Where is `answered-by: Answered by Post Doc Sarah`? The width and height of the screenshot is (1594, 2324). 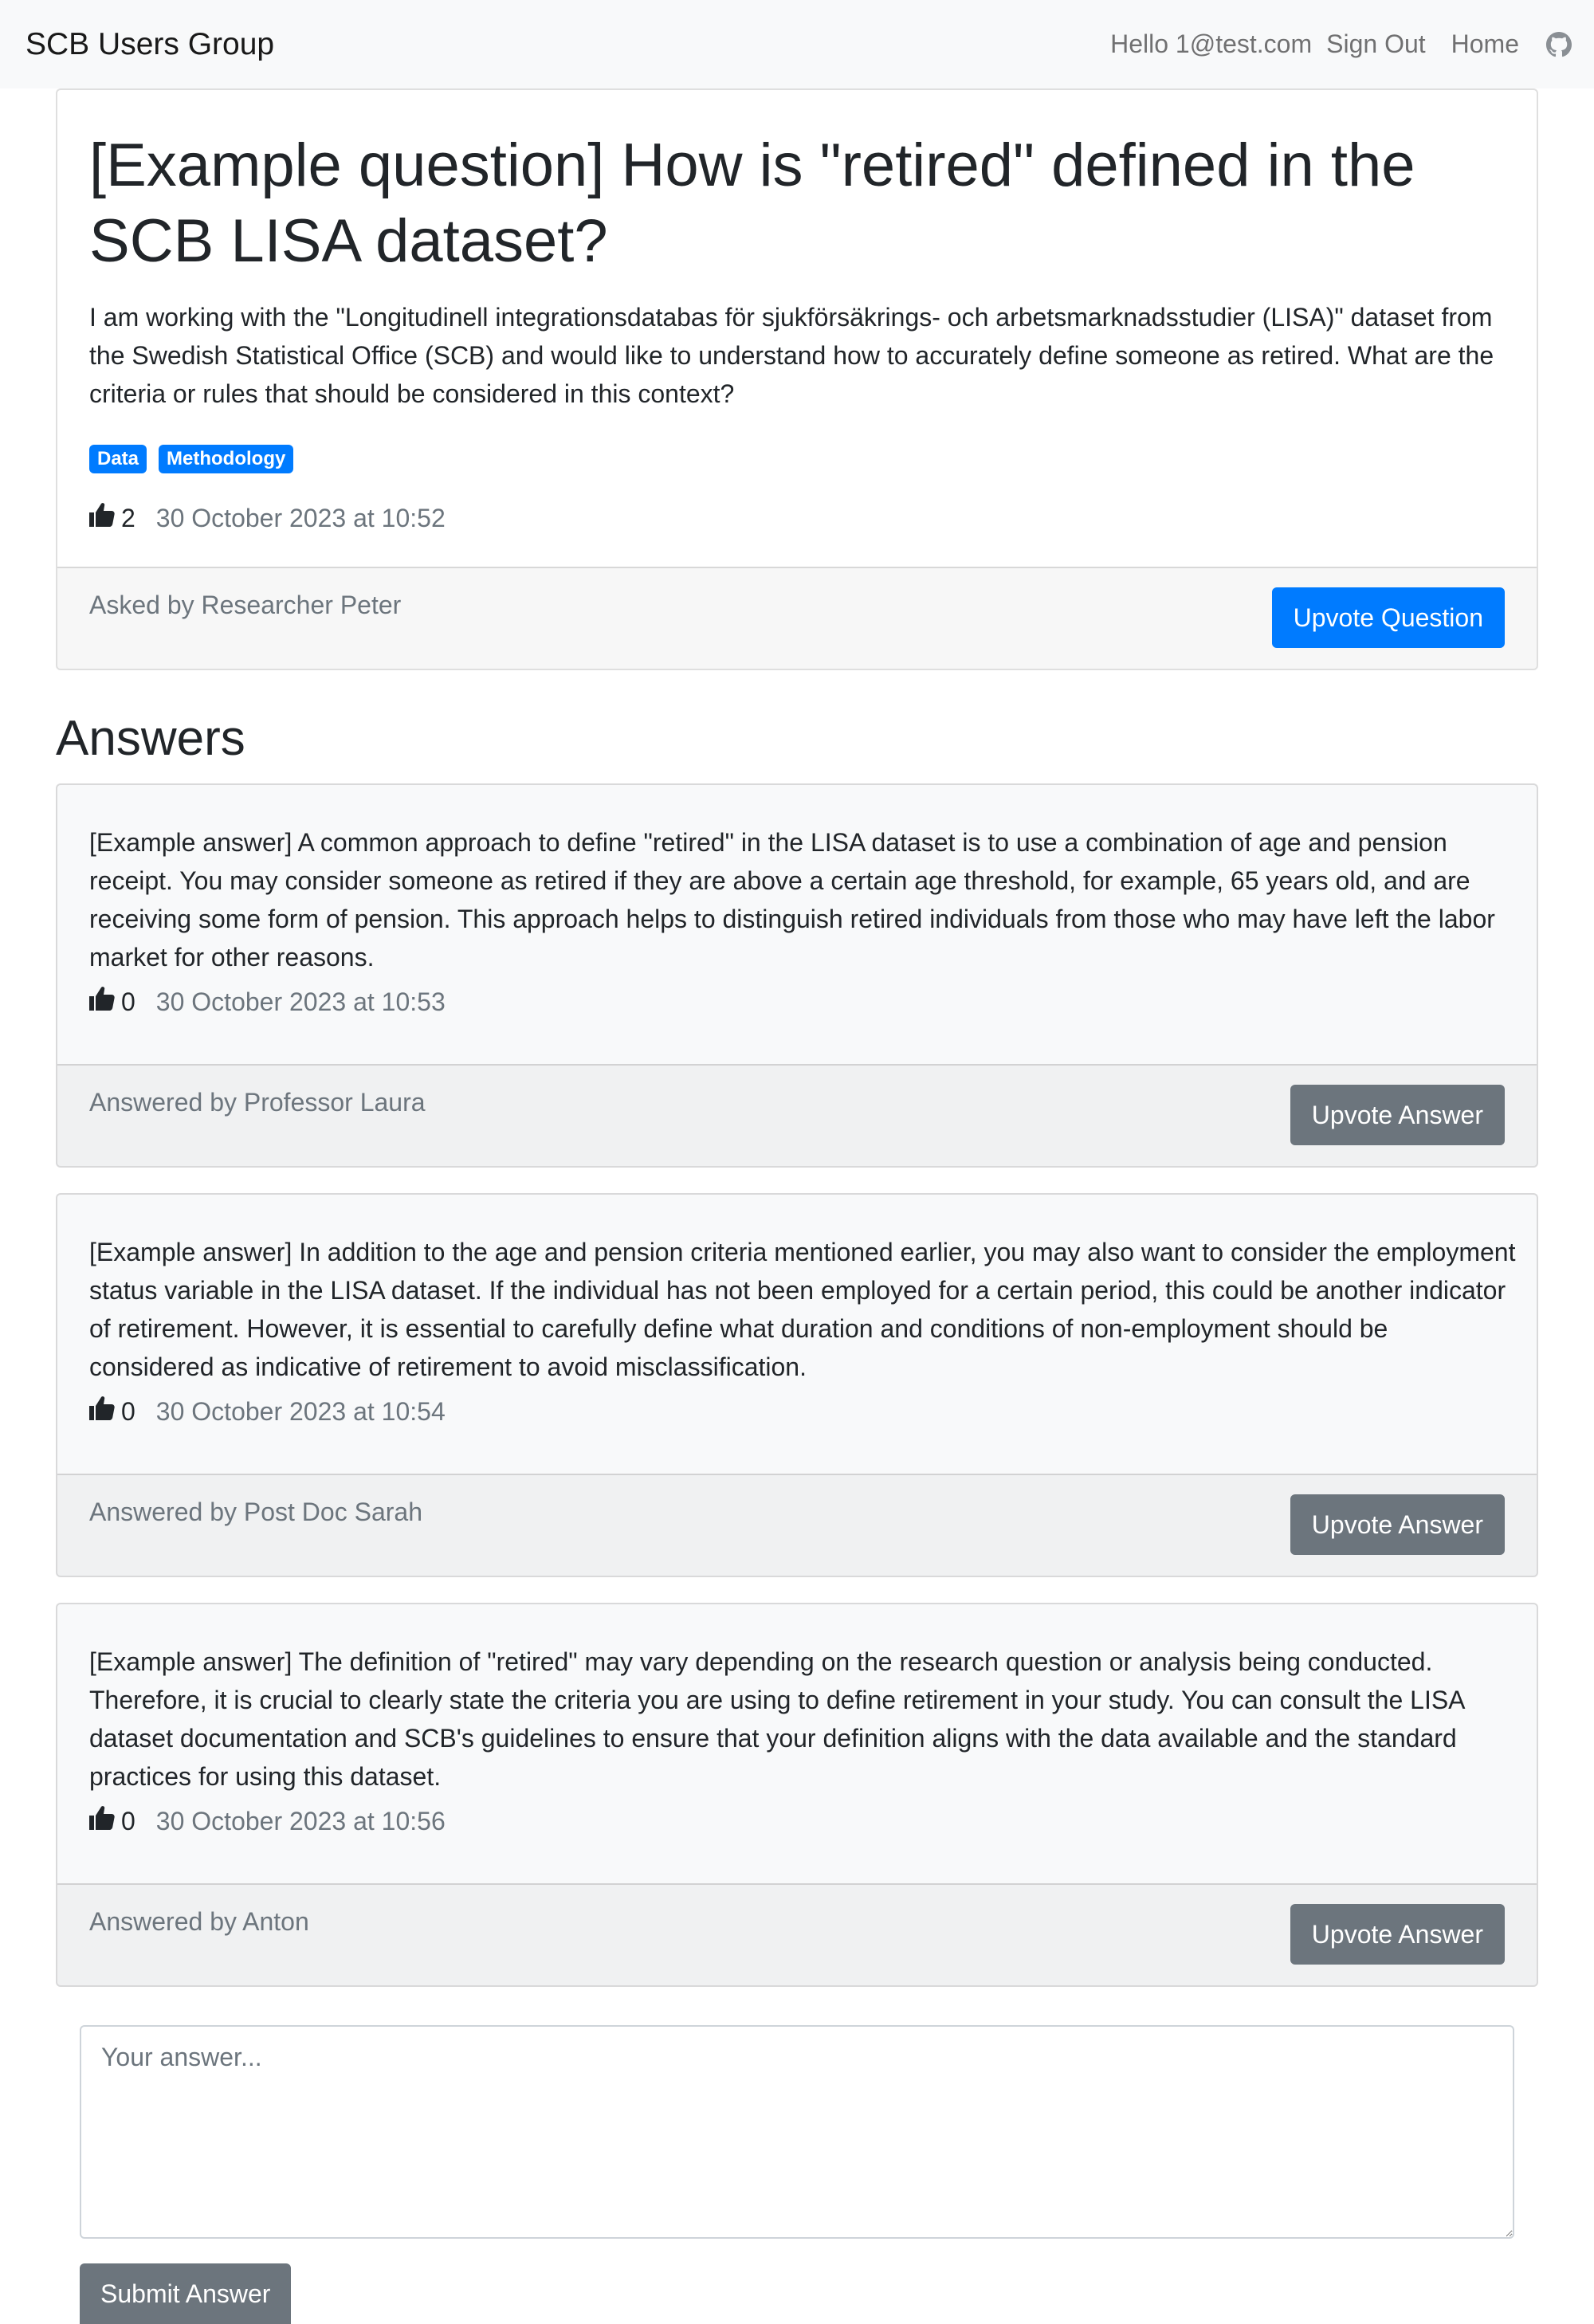 answered-by: Answered by Post Doc Sarah is located at coordinates (256, 1512).